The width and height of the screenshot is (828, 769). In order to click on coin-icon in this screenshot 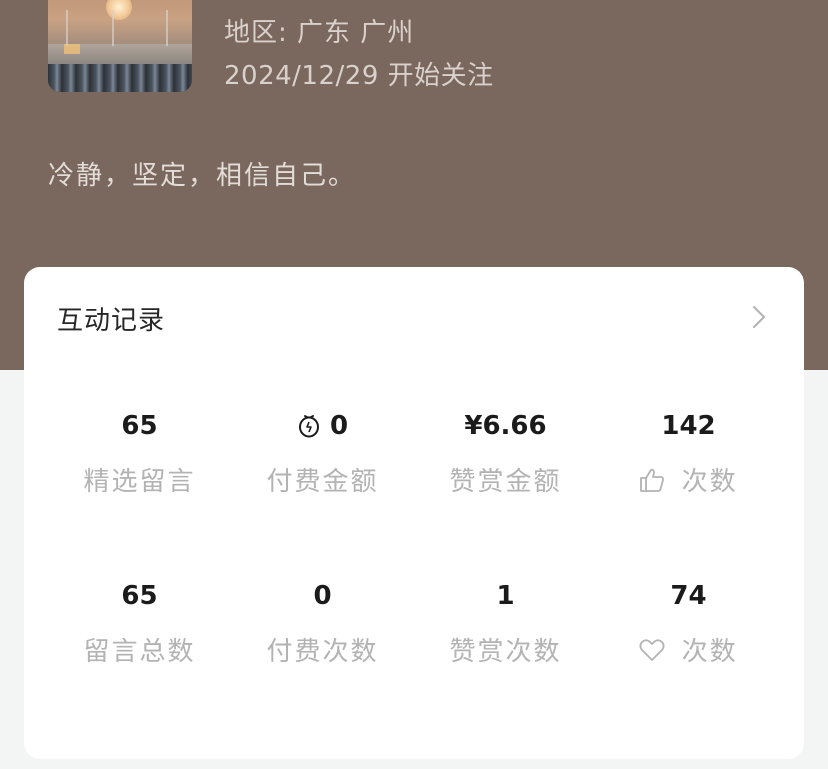, I will do `click(313, 426)`.